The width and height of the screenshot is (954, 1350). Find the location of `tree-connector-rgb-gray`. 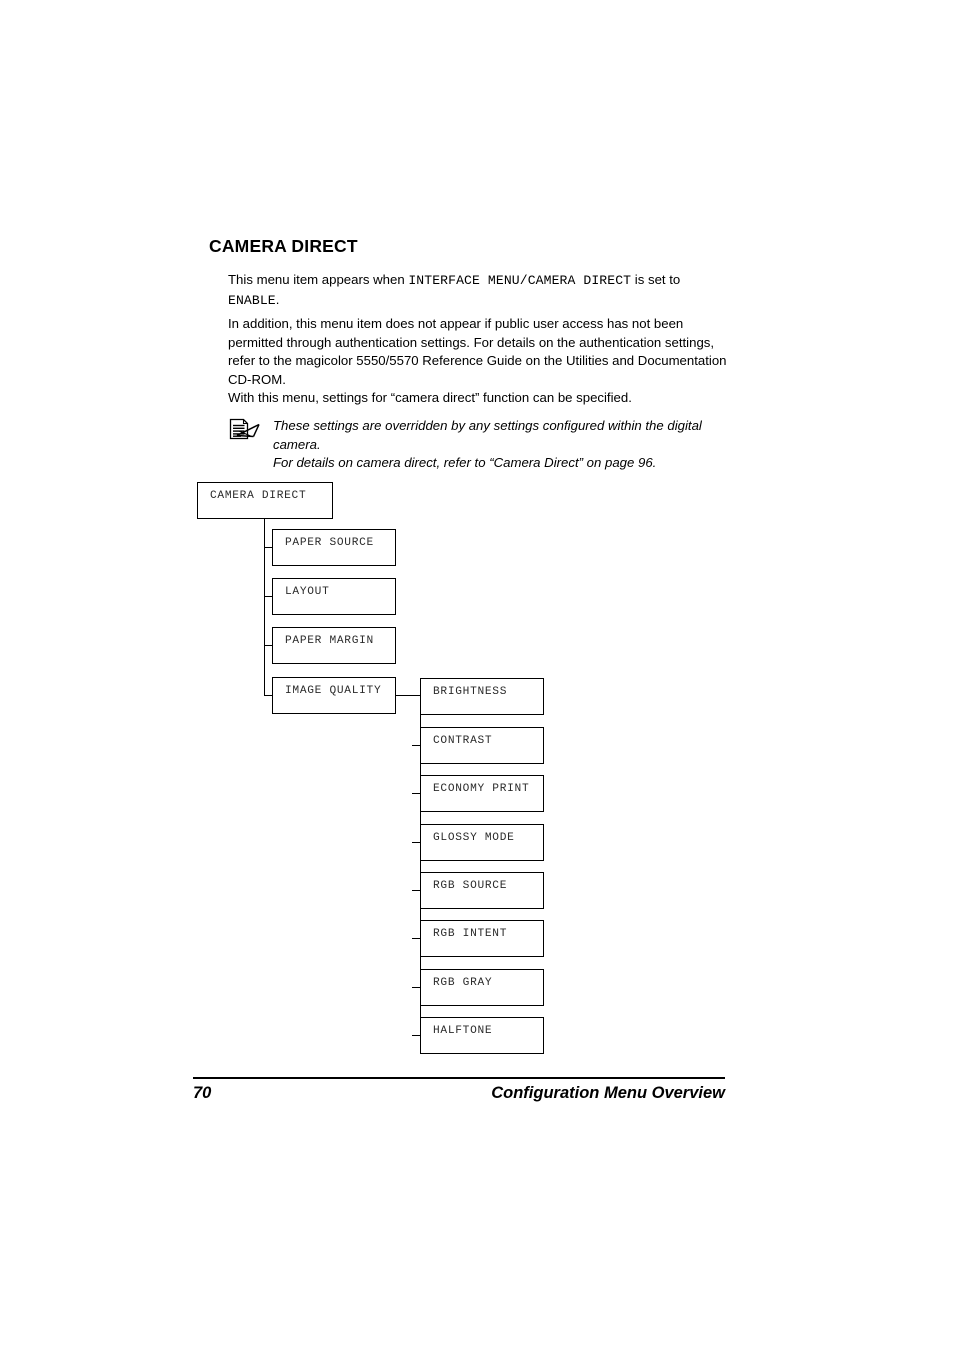

tree-connector-rgb-gray is located at coordinates (416, 988).